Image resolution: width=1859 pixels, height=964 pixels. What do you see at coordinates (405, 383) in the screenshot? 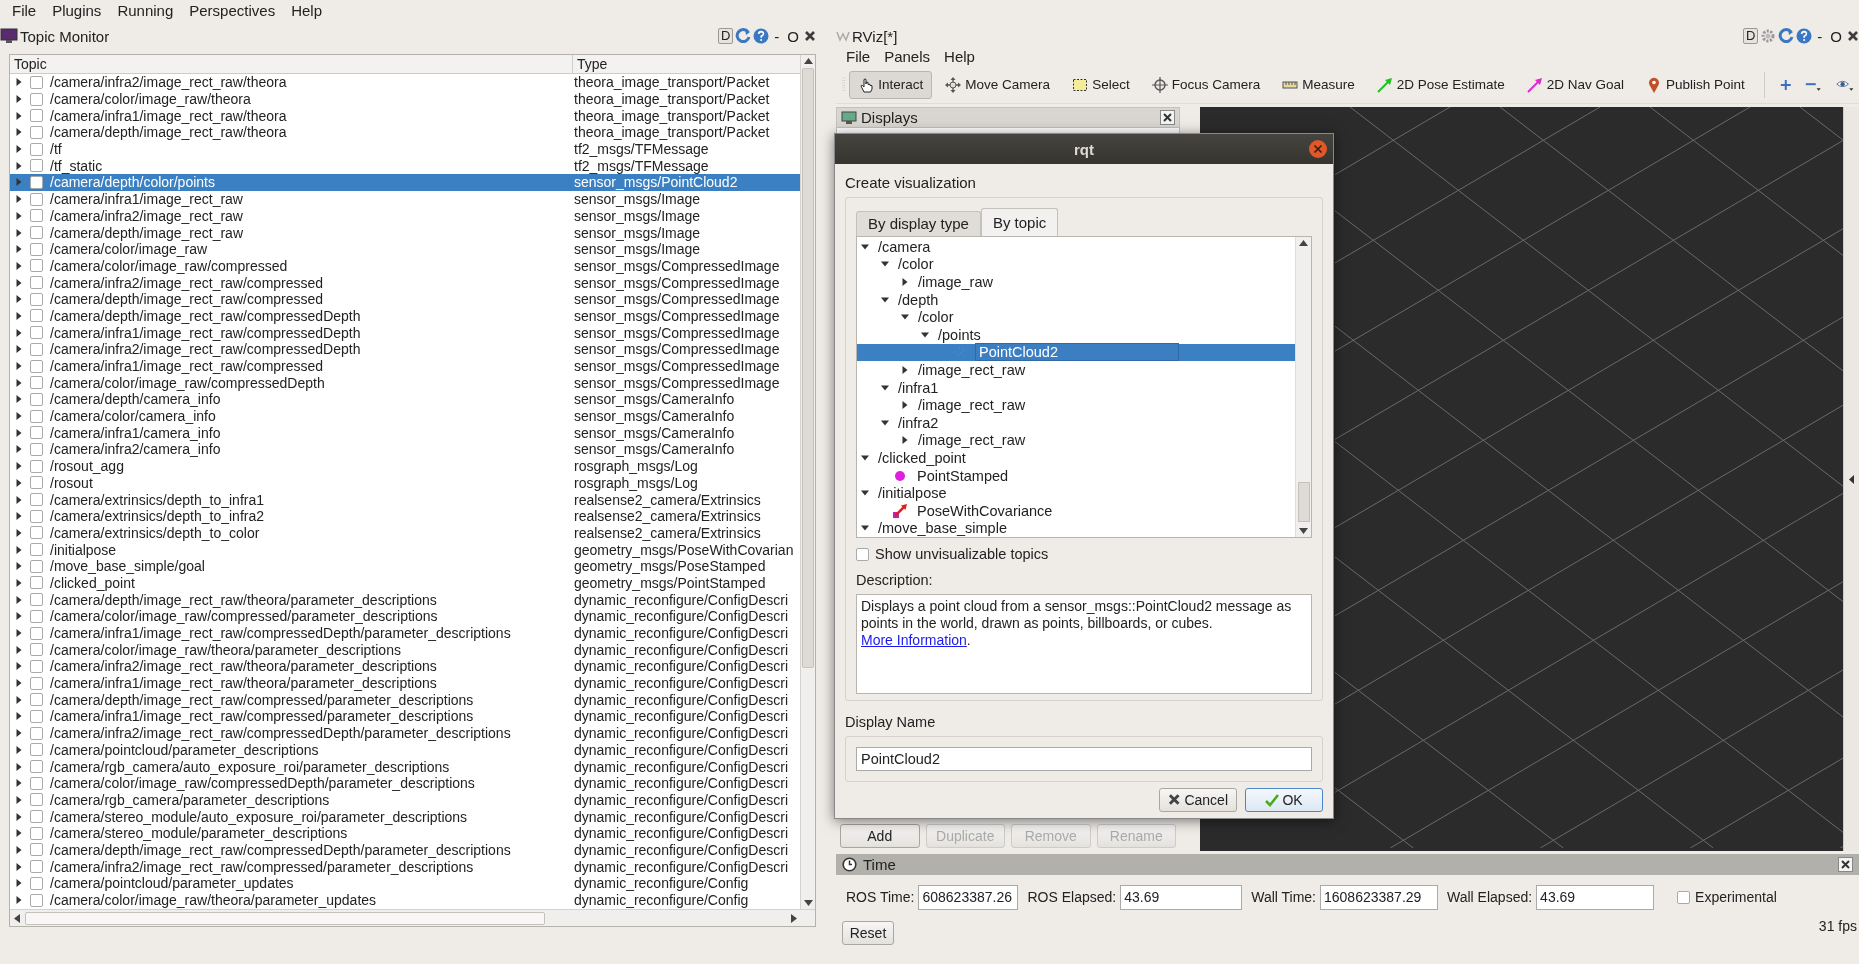
I see `table-row: /camera/color/image_raw/compressedDepth sensor_msgs/CompressedImage` at bounding box center [405, 383].